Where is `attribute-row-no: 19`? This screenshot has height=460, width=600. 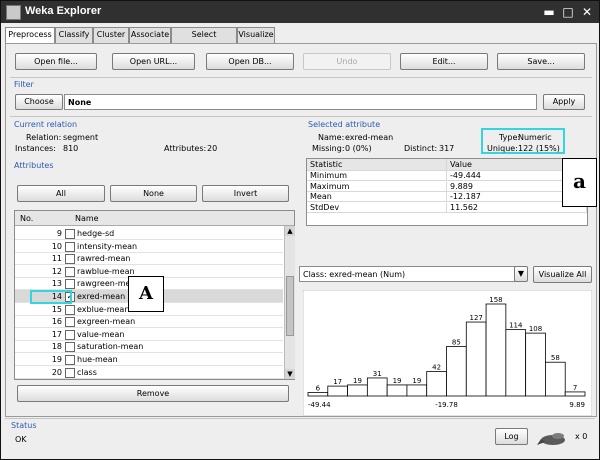 attribute-row-no: 19 is located at coordinates (56, 359).